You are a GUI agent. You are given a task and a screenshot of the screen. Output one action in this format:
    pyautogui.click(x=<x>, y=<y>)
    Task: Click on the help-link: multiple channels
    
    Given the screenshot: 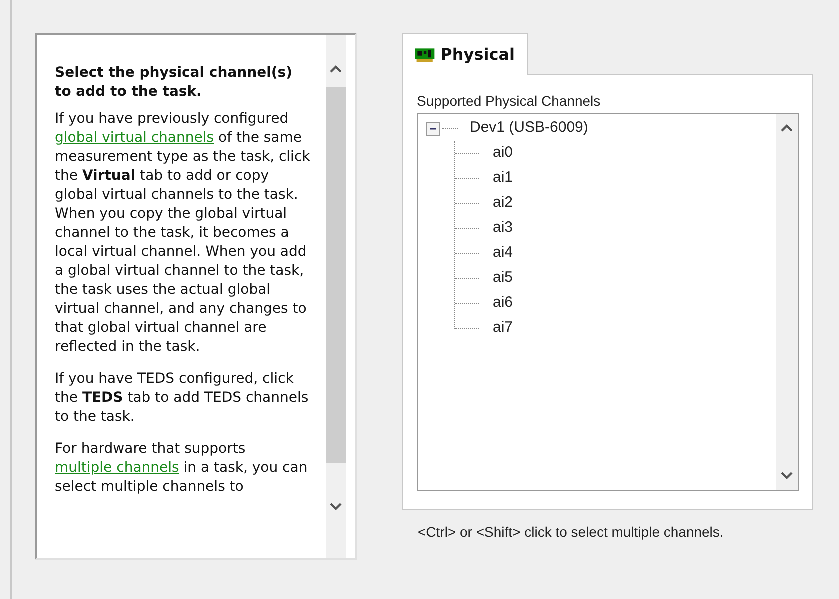 What is the action you would take?
    pyautogui.click(x=117, y=468)
    